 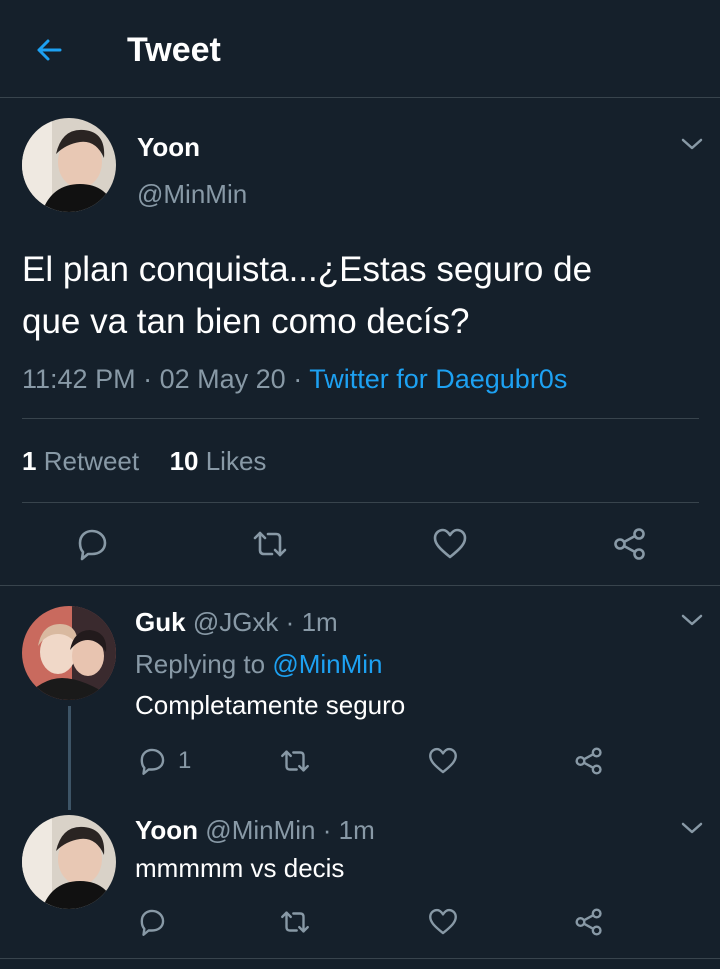 What do you see at coordinates (168, 147) in the screenshot?
I see `author-name: Yoon` at bounding box center [168, 147].